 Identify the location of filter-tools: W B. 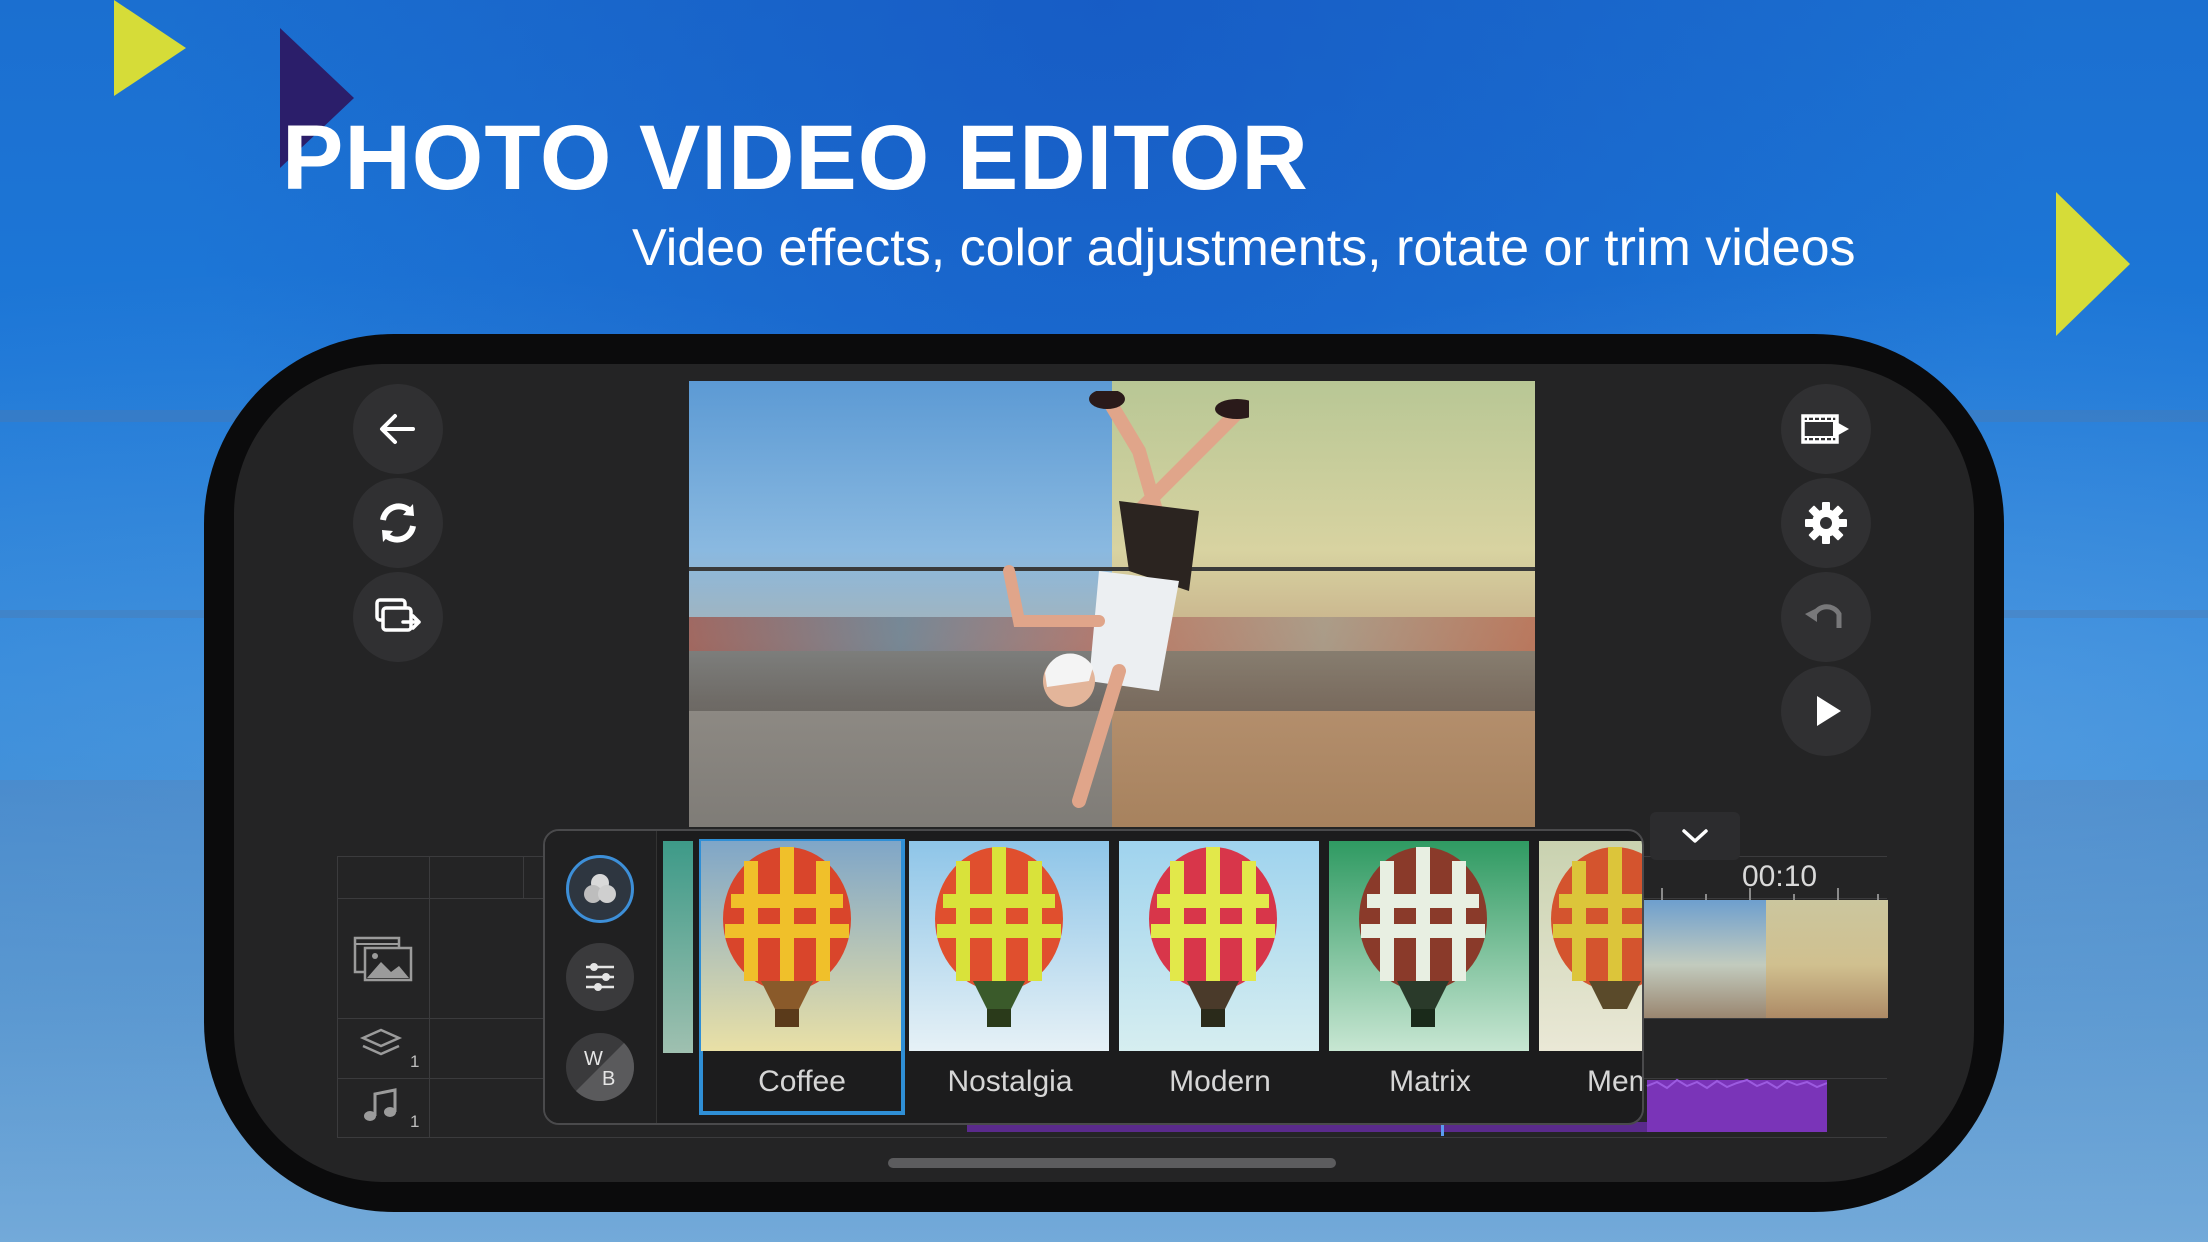
(601, 977).